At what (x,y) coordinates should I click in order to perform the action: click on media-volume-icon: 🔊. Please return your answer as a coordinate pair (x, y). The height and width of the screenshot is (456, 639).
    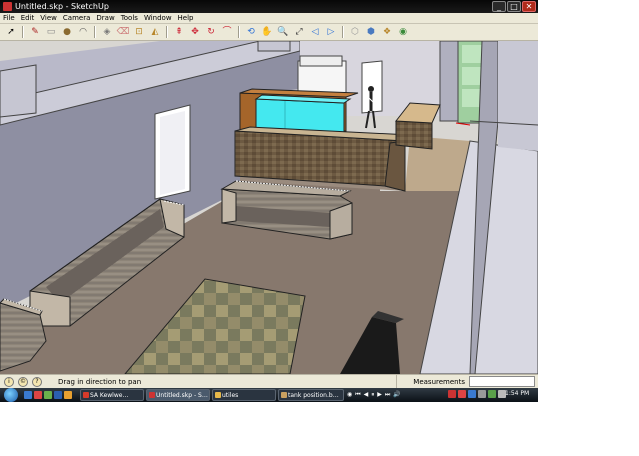
    Looking at the image, I should click on (396, 395).